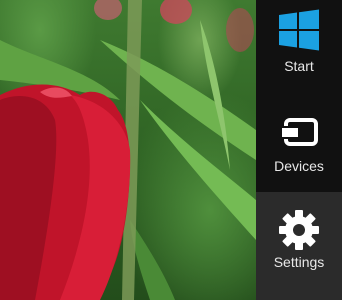 This screenshot has width=342, height=300. I want to click on start-charm-label: Start, so click(299, 66).